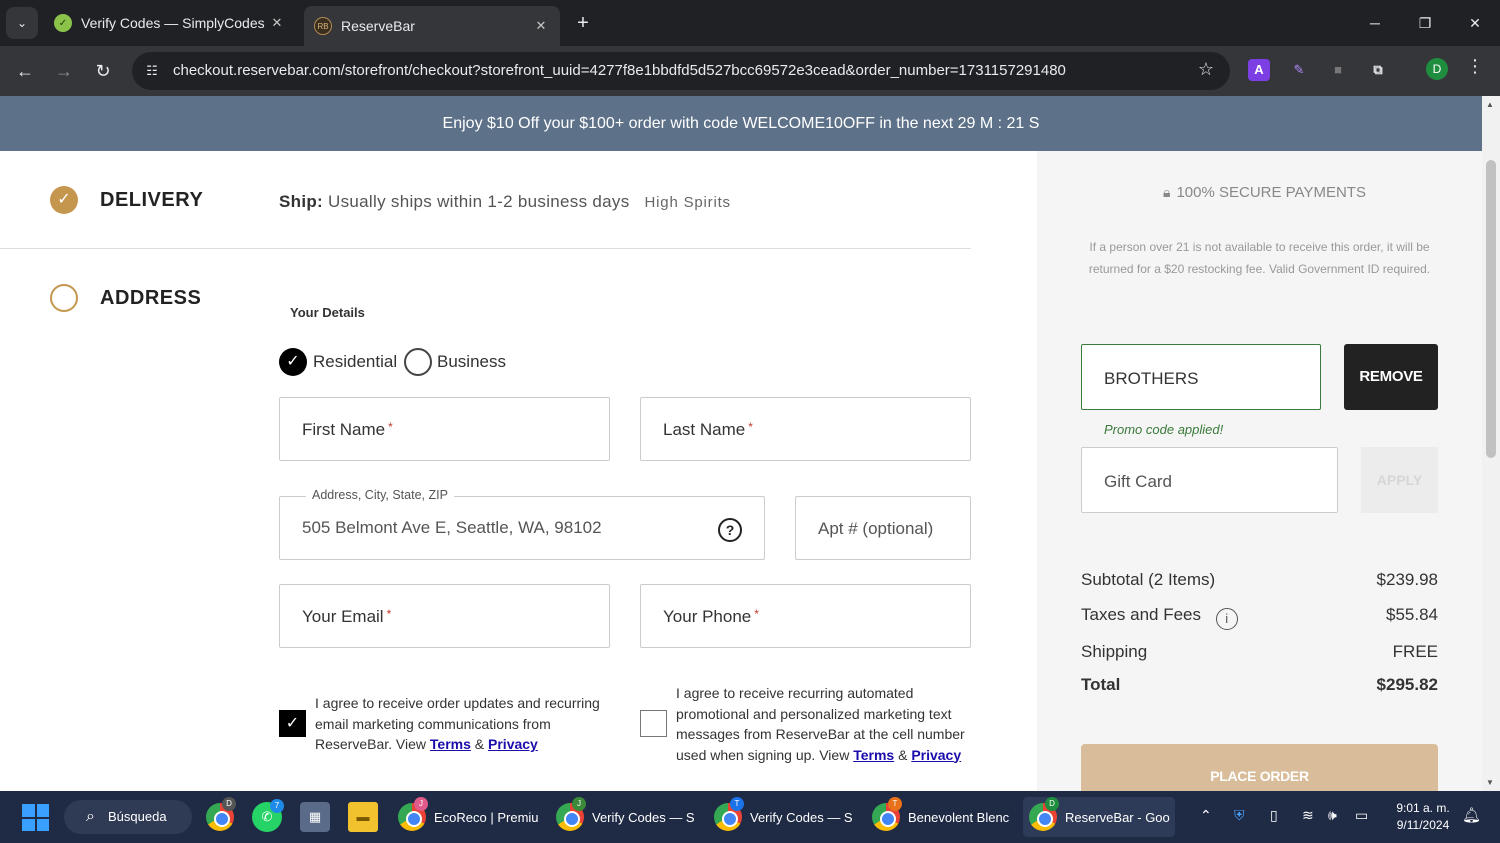 The height and width of the screenshot is (843, 1500). What do you see at coordinates (452, 527) in the screenshot?
I see `address-value: 505 Belmont Ave E, Seattle, WA, 98102` at bounding box center [452, 527].